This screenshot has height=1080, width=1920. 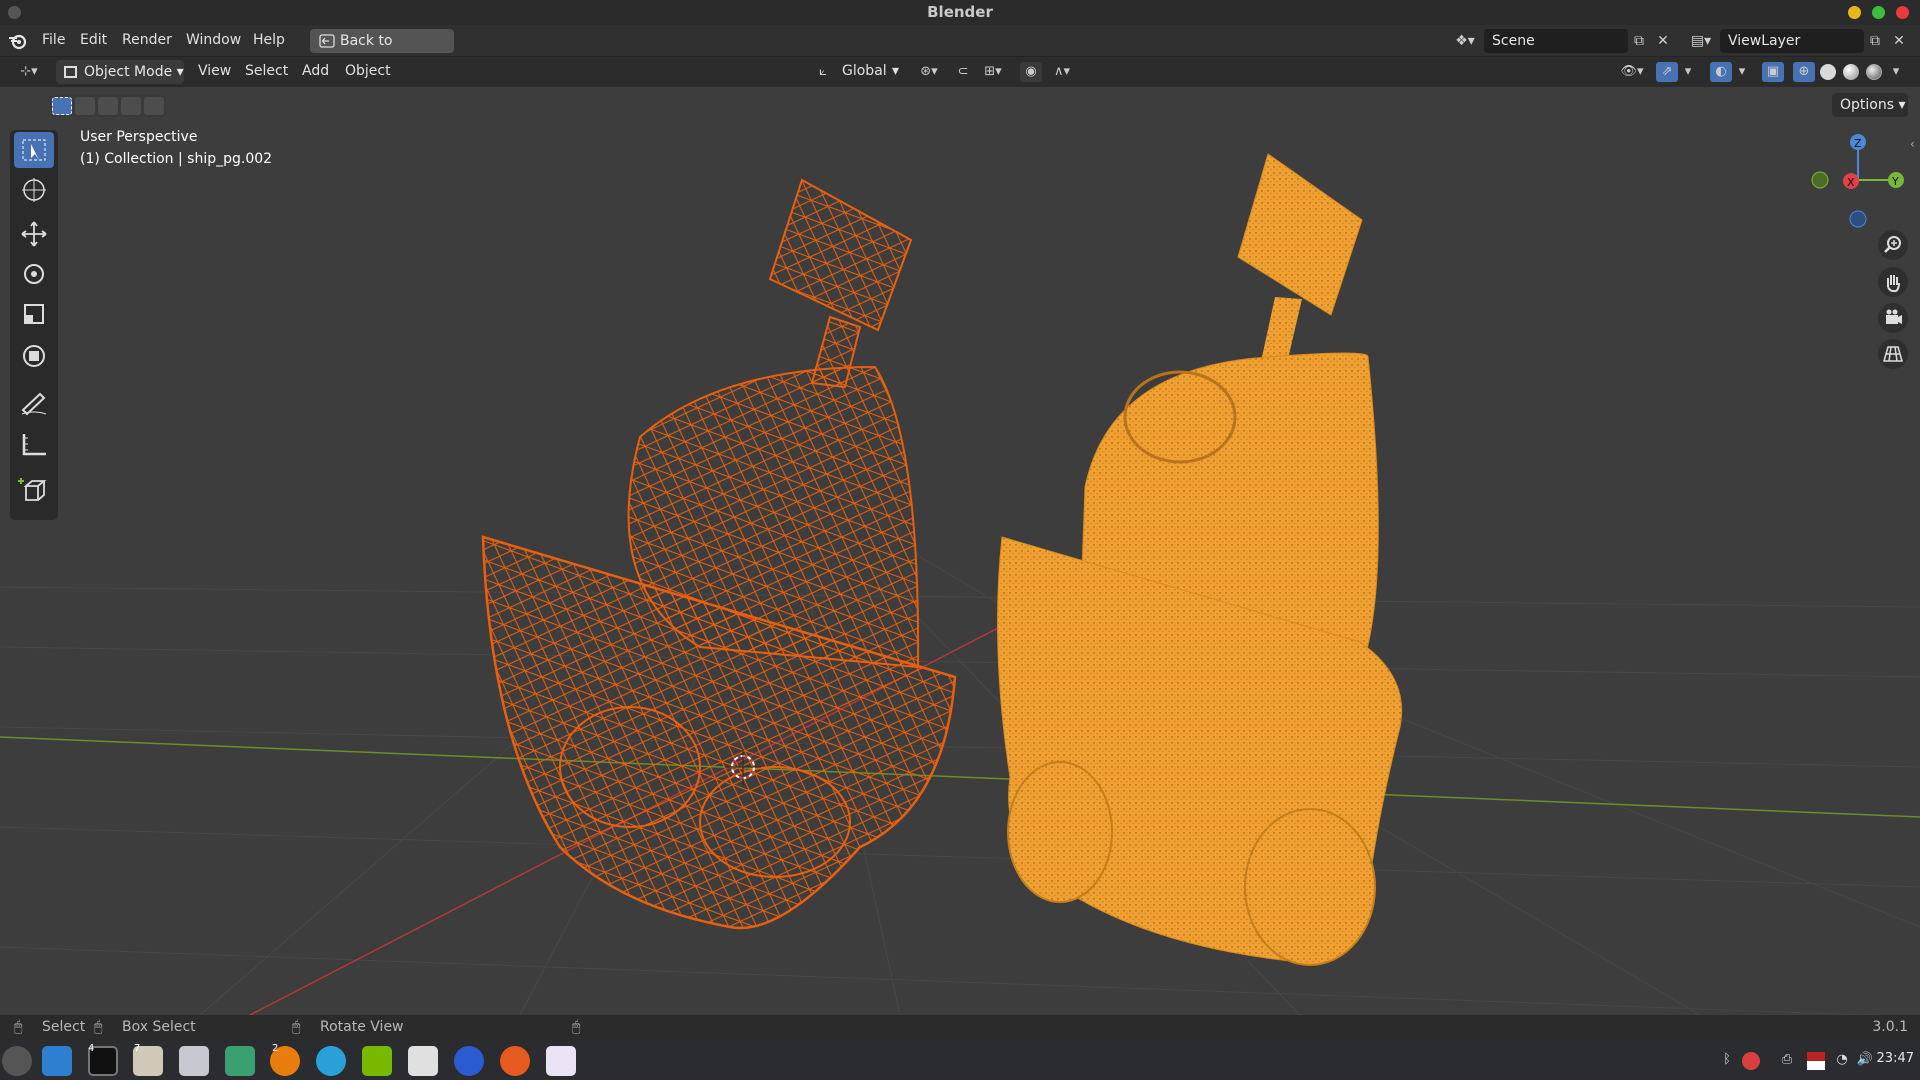 I want to click on menu-render: Render, so click(x=147, y=40).